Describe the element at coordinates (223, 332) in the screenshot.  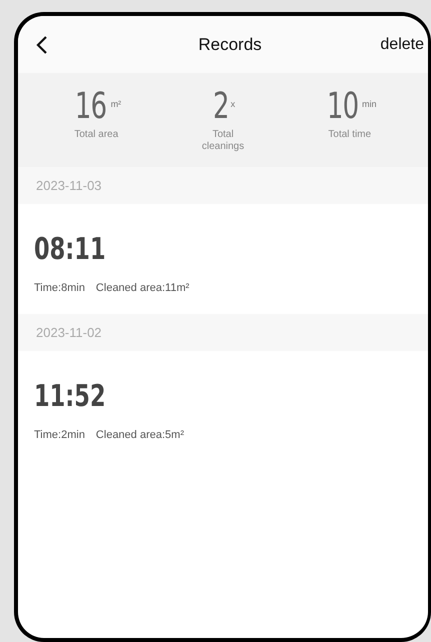
I see `date-header: 2023-11-02` at that location.